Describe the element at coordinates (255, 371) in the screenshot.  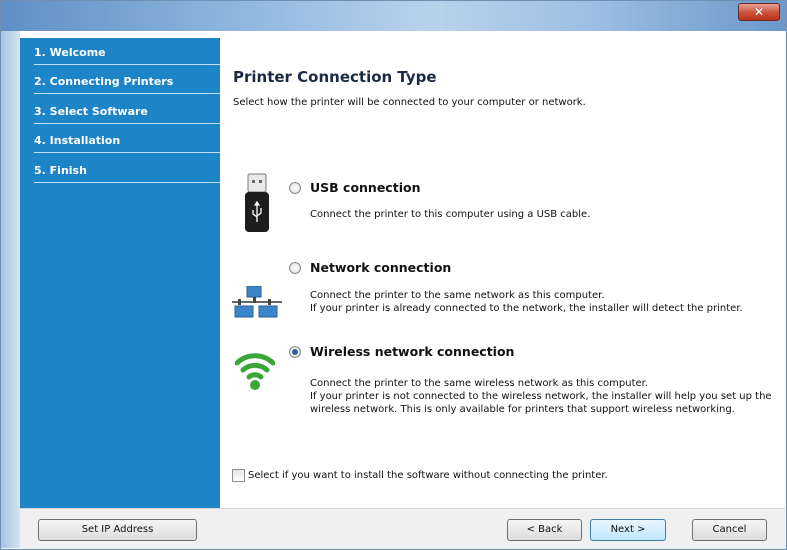
I see `wireless-icon` at that location.